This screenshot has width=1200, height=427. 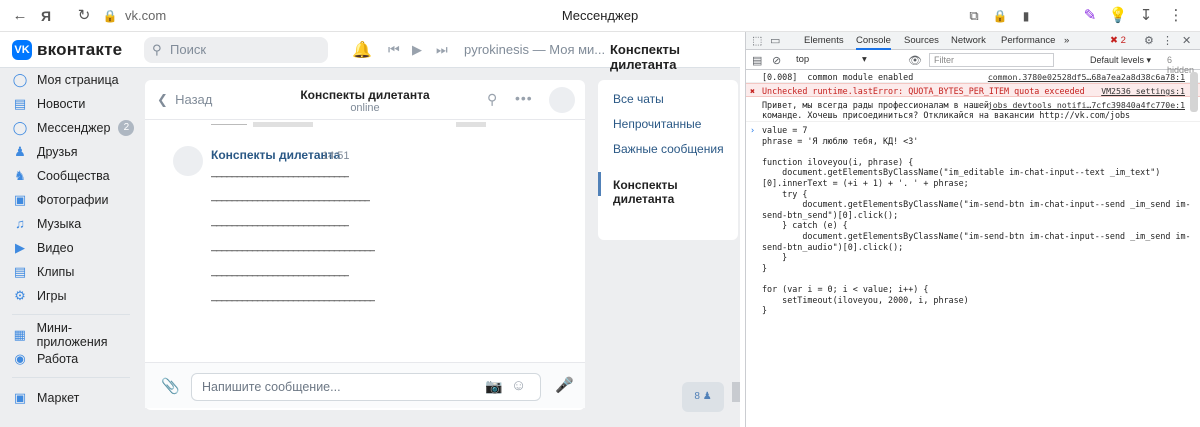 What do you see at coordinates (974, 16) in the screenshot?
I see `tabs-icon: ⧉` at bounding box center [974, 16].